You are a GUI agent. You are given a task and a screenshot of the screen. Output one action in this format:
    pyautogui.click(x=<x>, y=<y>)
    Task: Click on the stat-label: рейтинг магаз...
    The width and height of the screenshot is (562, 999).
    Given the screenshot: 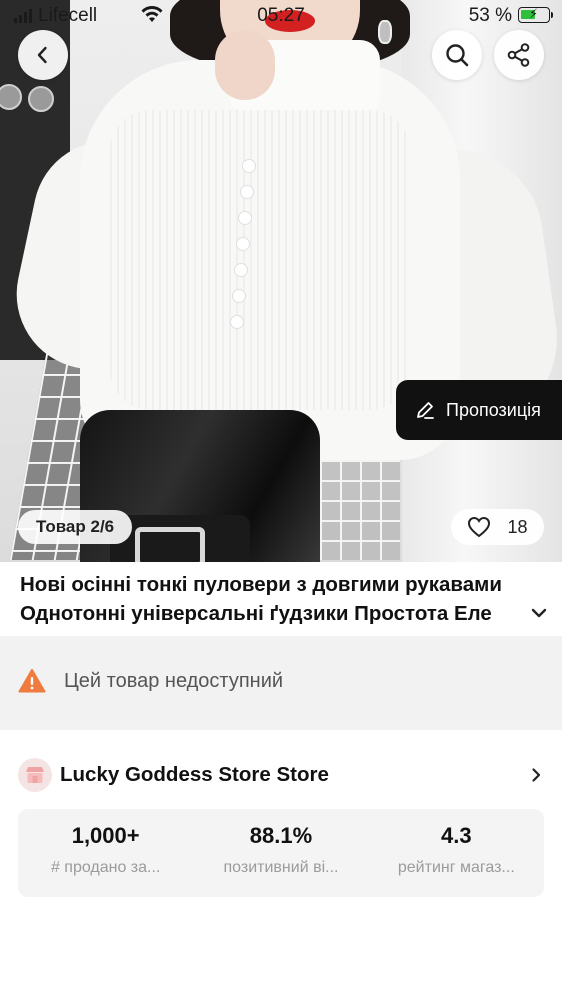 What is the action you would take?
    pyautogui.click(x=456, y=867)
    